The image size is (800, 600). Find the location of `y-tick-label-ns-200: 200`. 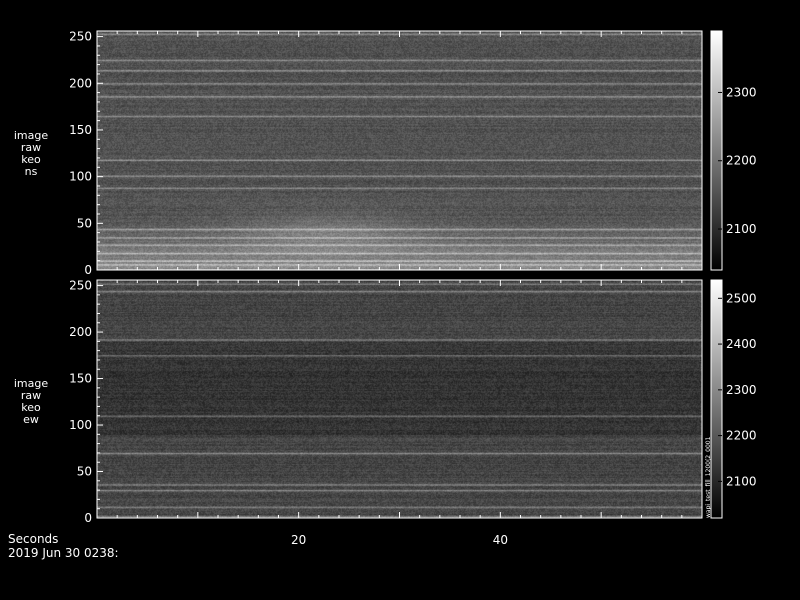

y-tick-label-ns-200: 200 is located at coordinates (80, 83).